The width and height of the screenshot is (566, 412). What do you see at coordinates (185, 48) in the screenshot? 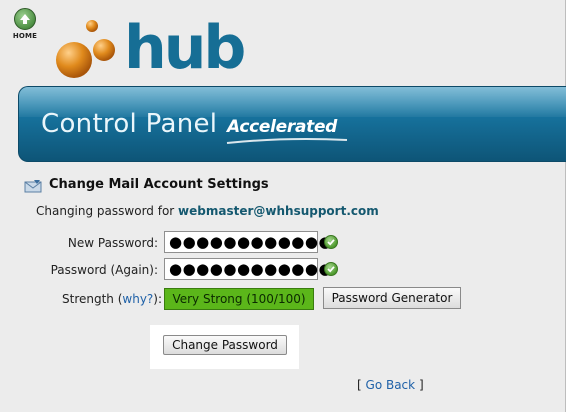
I see `logo-text: hub` at bounding box center [185, 48].